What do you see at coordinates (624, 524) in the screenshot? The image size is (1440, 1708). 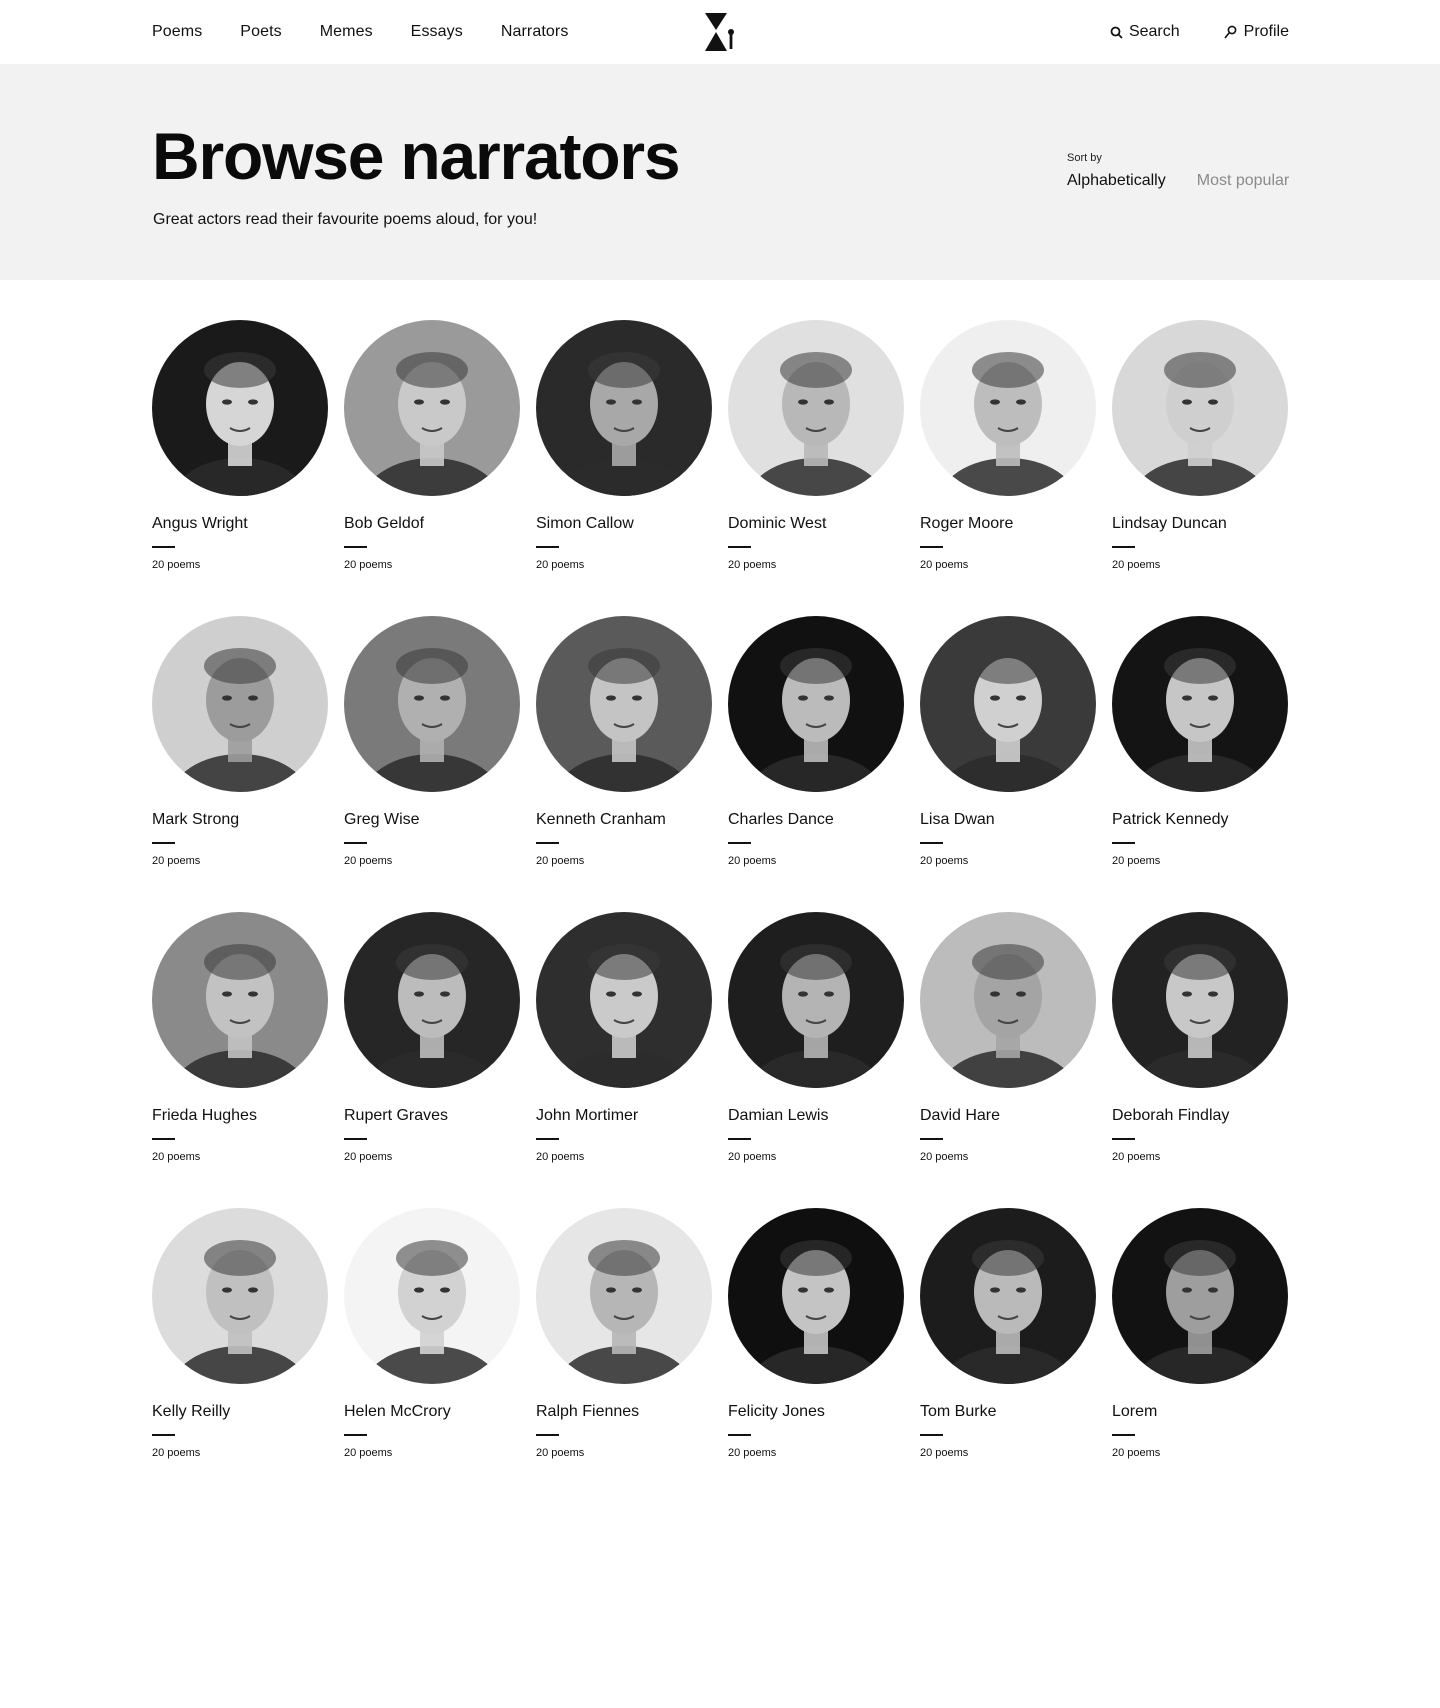 I see `narrator-name: Simon Callow` at bounding box center [624, 524].